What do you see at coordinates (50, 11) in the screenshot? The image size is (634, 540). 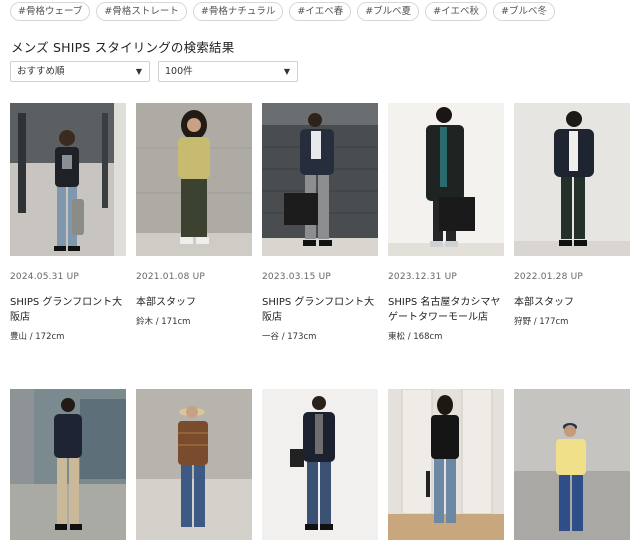 I see `tag-chip: #骨格ウェーブ` at bounding box center [50, 11].